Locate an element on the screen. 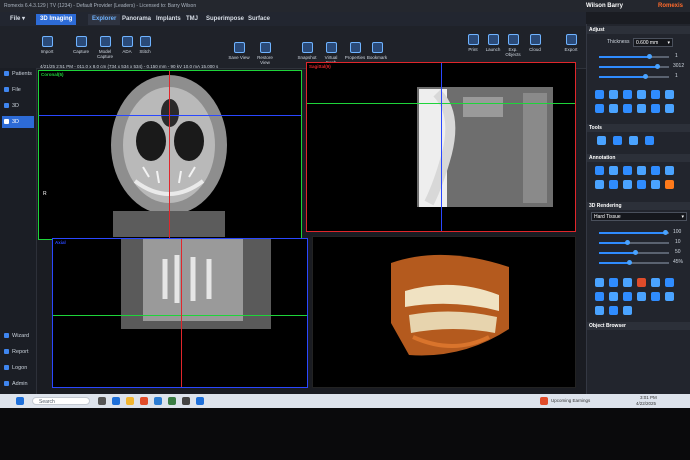 This screenshot has width=690, height=460. folder-icon is located at coordinates (130, 401).